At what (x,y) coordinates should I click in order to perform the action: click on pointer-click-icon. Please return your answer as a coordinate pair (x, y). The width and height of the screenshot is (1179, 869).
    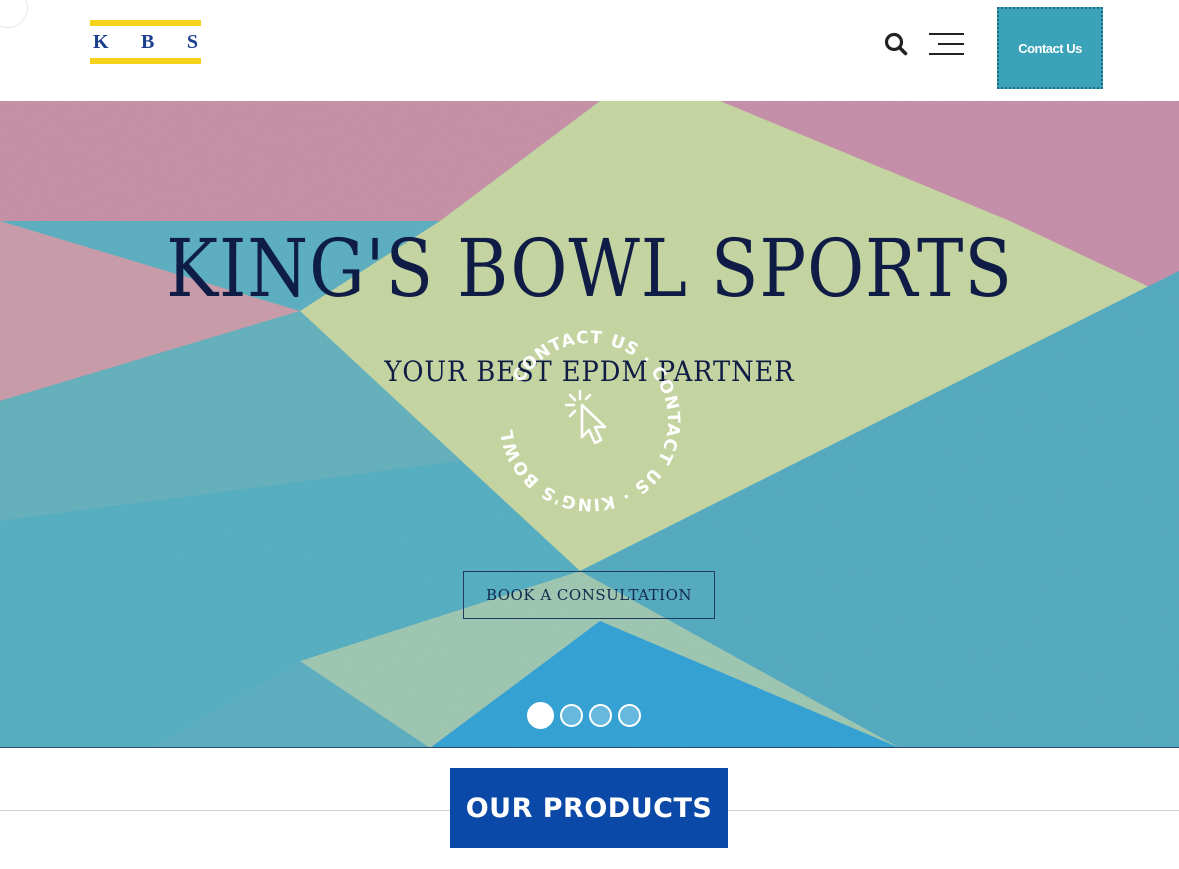
    Looking at the image, I should click on (585, 417).